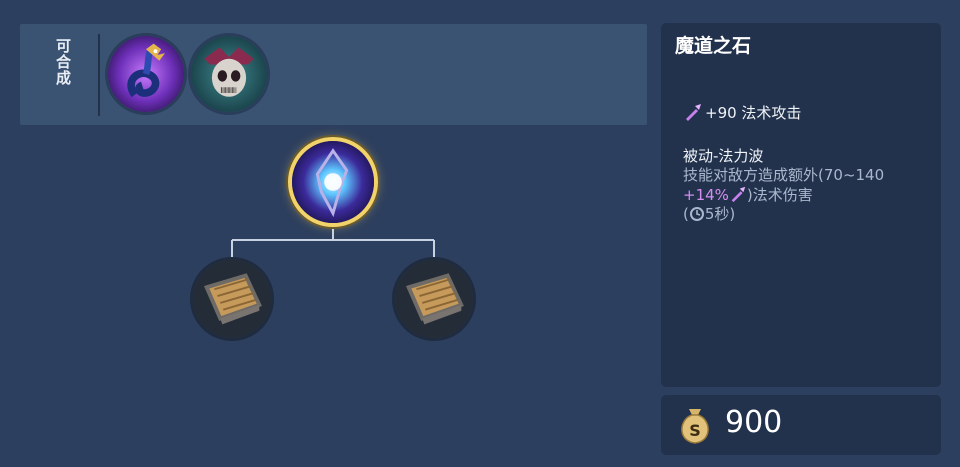 Image resolution: width=960 pixels, height=467 pixels. I want to click on passive-line1: 技能对敌方造成额外(70~140, so click(784, 175).